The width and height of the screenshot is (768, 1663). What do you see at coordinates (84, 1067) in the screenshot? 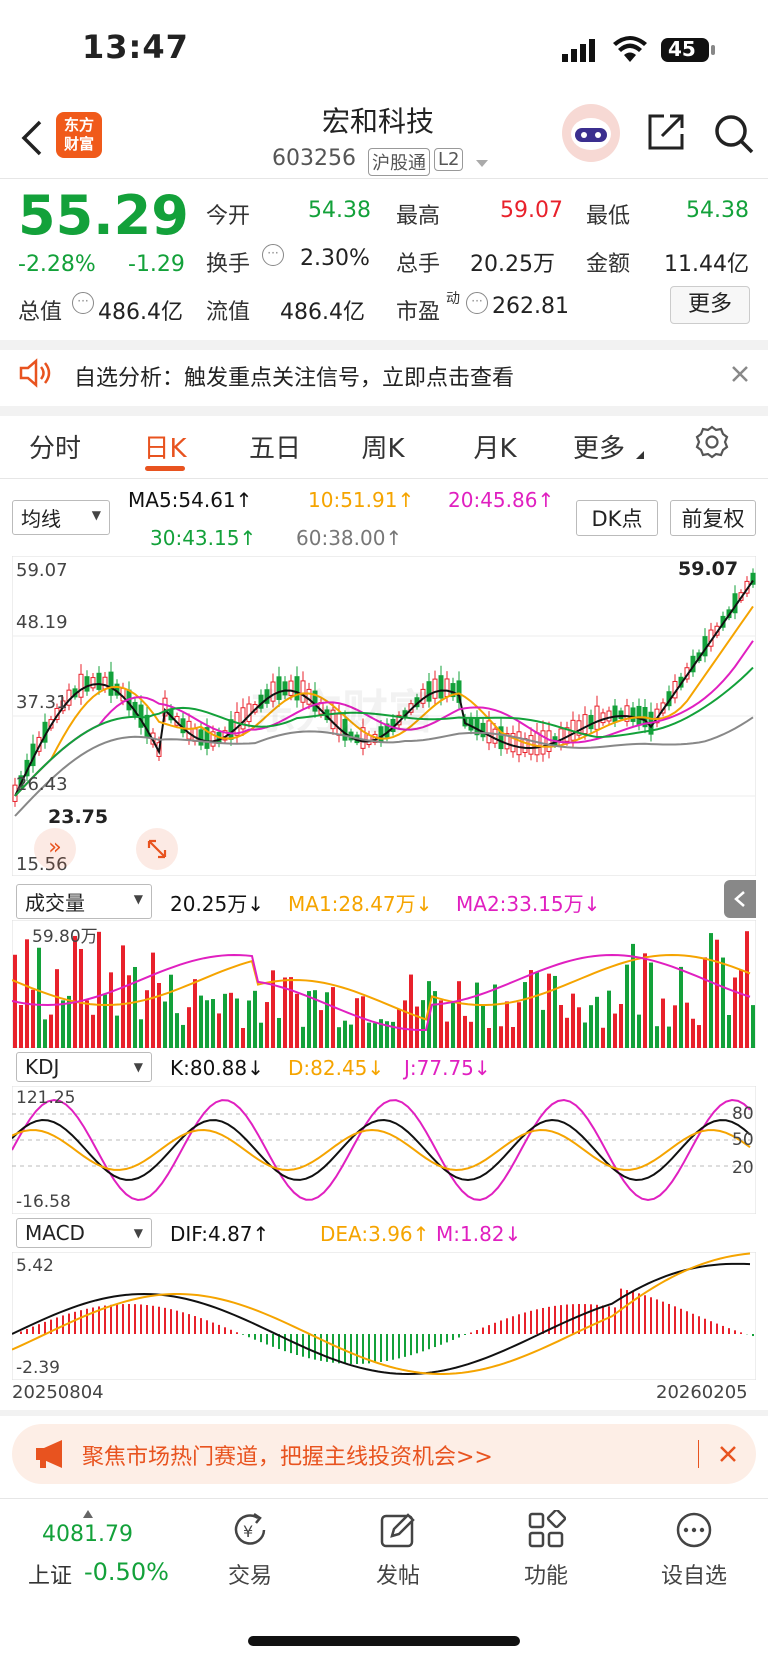
I see `kdj-selector: KDJ ▼` at bounding box center [84, 1067].